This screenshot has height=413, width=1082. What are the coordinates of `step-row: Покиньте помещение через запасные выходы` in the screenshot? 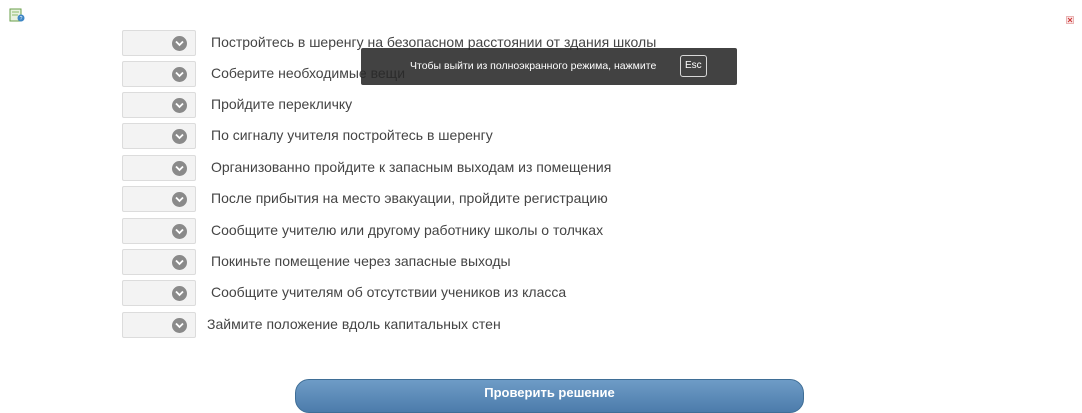 It's located at (432, 262).